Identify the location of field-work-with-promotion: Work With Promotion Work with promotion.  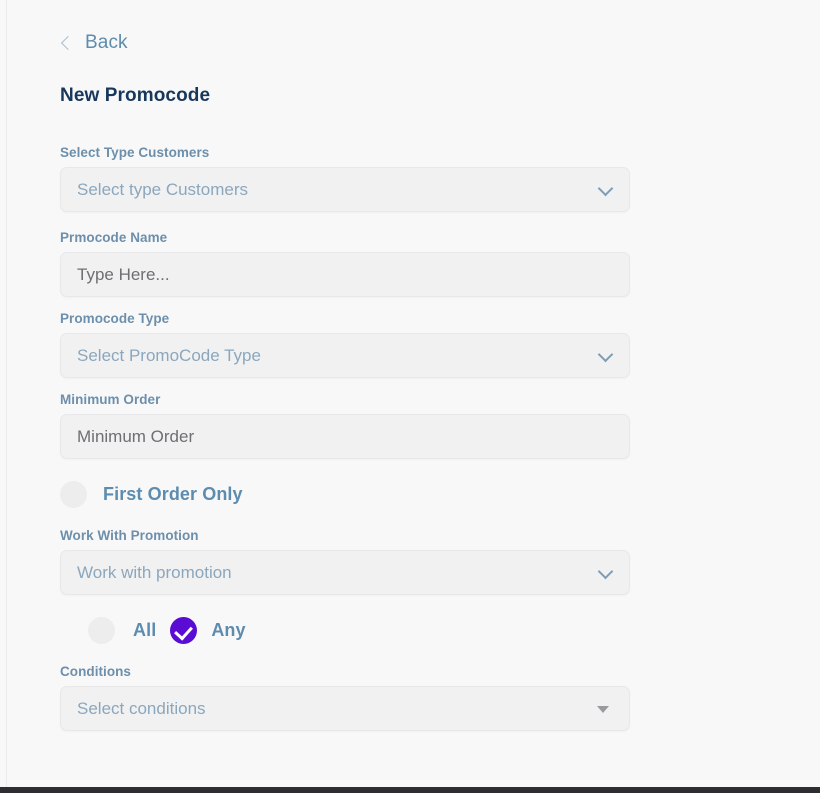
(440, 561).